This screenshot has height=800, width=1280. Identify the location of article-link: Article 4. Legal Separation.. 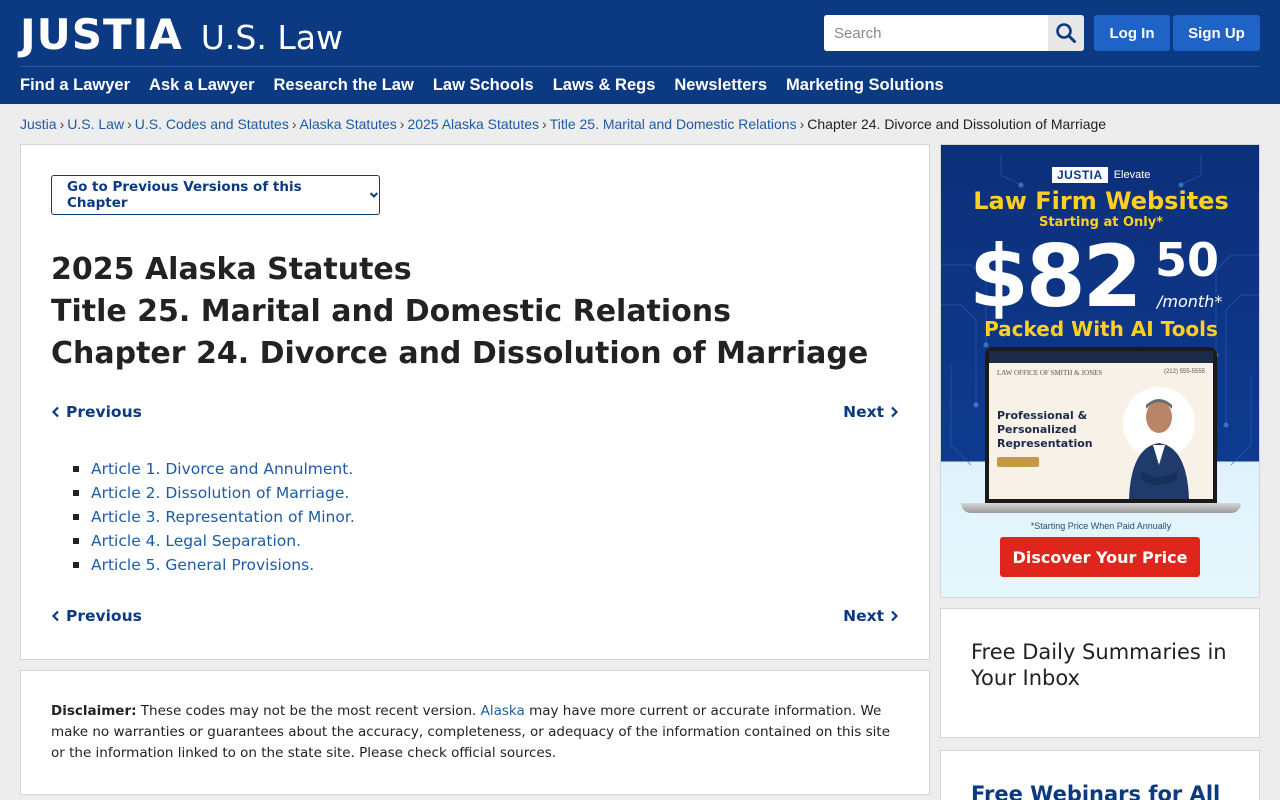
(196, 541).